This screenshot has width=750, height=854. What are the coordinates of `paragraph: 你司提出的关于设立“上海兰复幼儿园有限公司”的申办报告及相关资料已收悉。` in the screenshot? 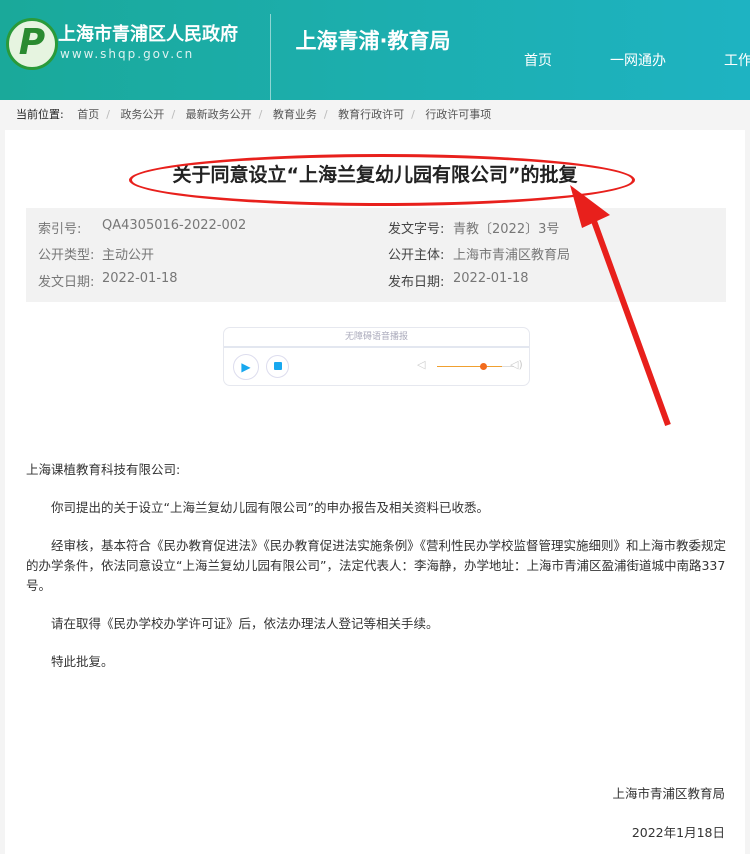 It's located at (270, 507).